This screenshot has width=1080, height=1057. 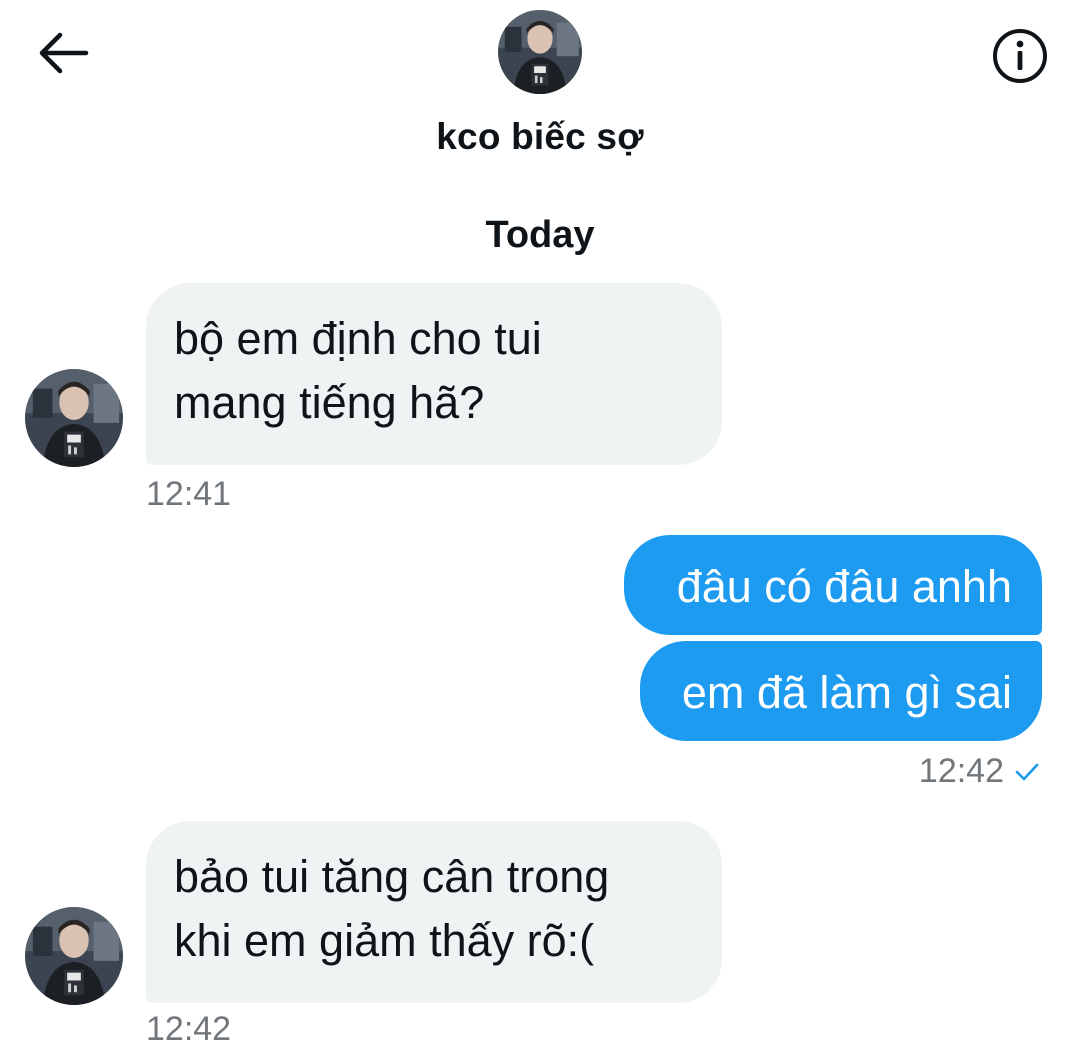 I want to click on info-button, so click(x=1020, y=58).